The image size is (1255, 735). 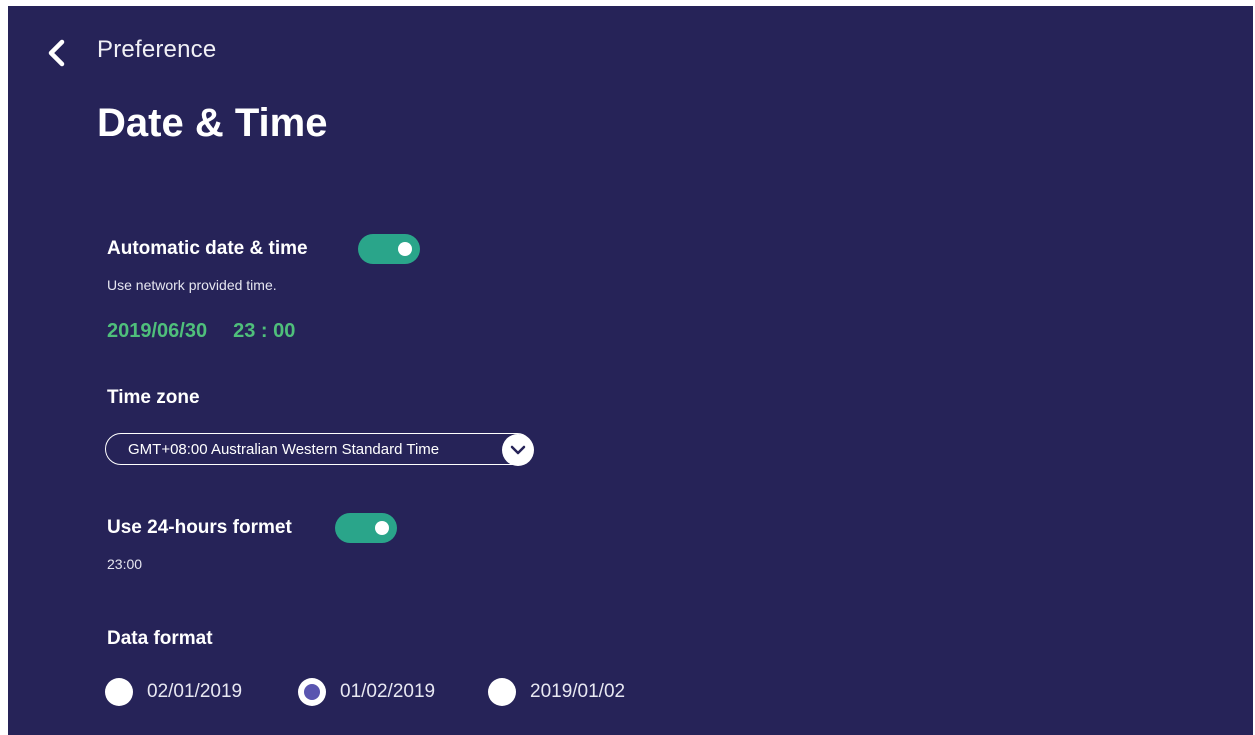 What do you see at coordinates (199, 527) in the screenshot?
I see `hour-format-label: Use 24-hours formet` at bounding box center [199, 527].